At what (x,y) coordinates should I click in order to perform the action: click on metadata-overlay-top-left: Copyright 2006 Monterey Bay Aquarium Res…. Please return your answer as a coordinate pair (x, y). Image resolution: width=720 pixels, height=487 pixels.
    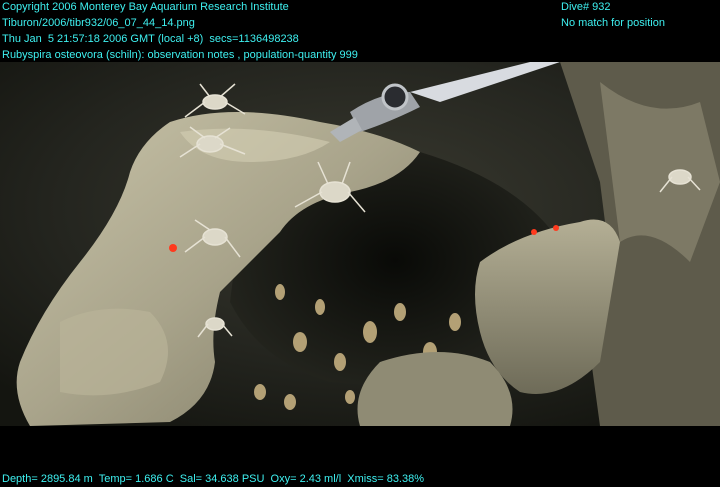
    Looking at the image, I should click on (180, 31).